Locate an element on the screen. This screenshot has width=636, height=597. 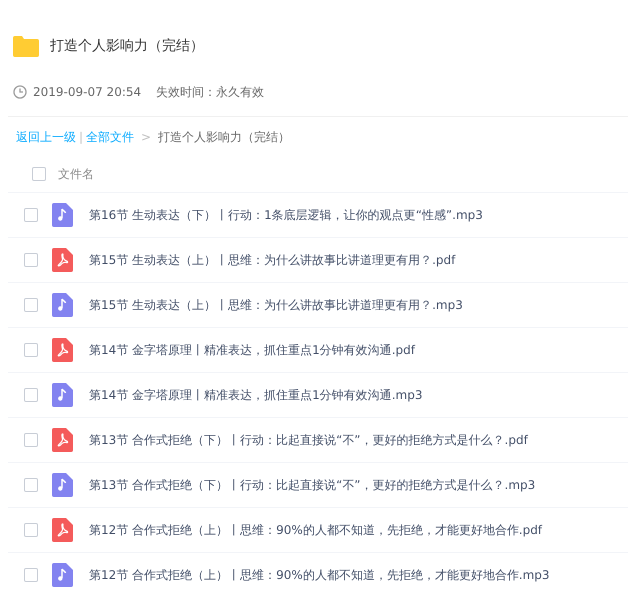
file-name: 第13节 合作式拒绝（下）丨行动：比起直接说“不”，更好的拒绝方式是什么？.mp3 is located at coordinates (312, 485).